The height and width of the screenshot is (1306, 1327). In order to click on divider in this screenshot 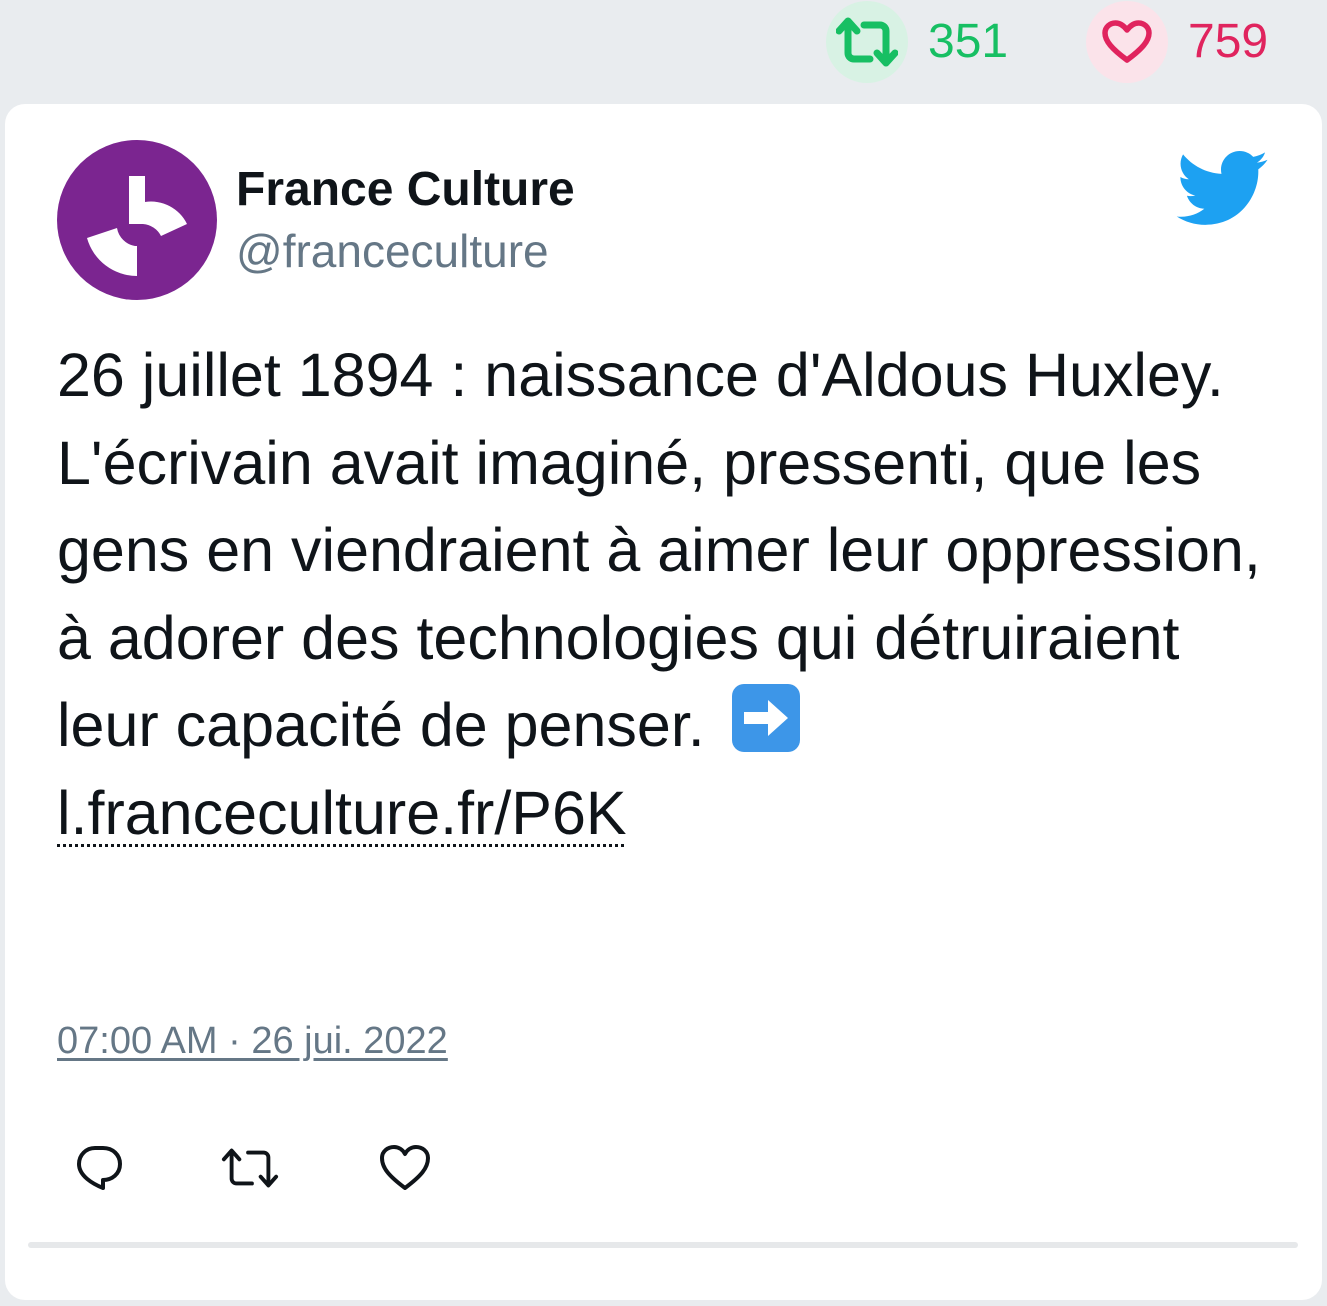, I will do `click(663, 1245)`.